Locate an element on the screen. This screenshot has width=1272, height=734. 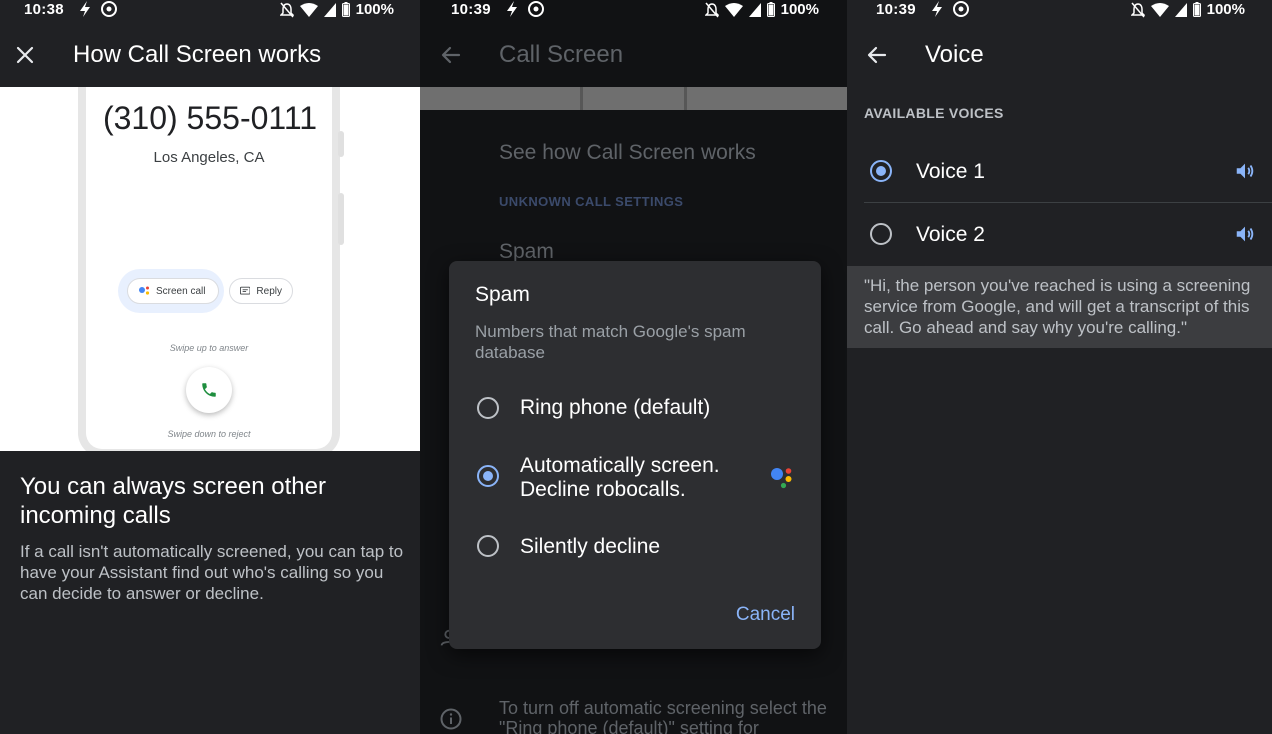
option-silently-decline: Silently decline is located at coordinates (590, 547).